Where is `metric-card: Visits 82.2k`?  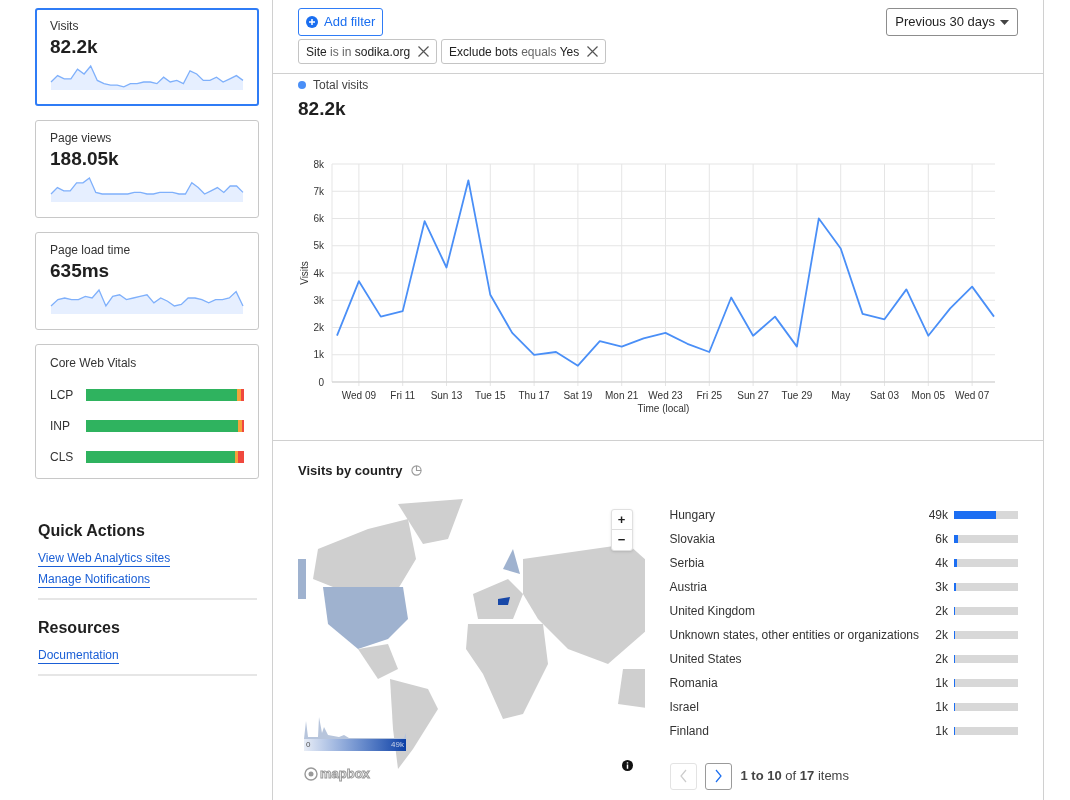 metric-card: Visits 82.2k is located at coordinates (147, 57).